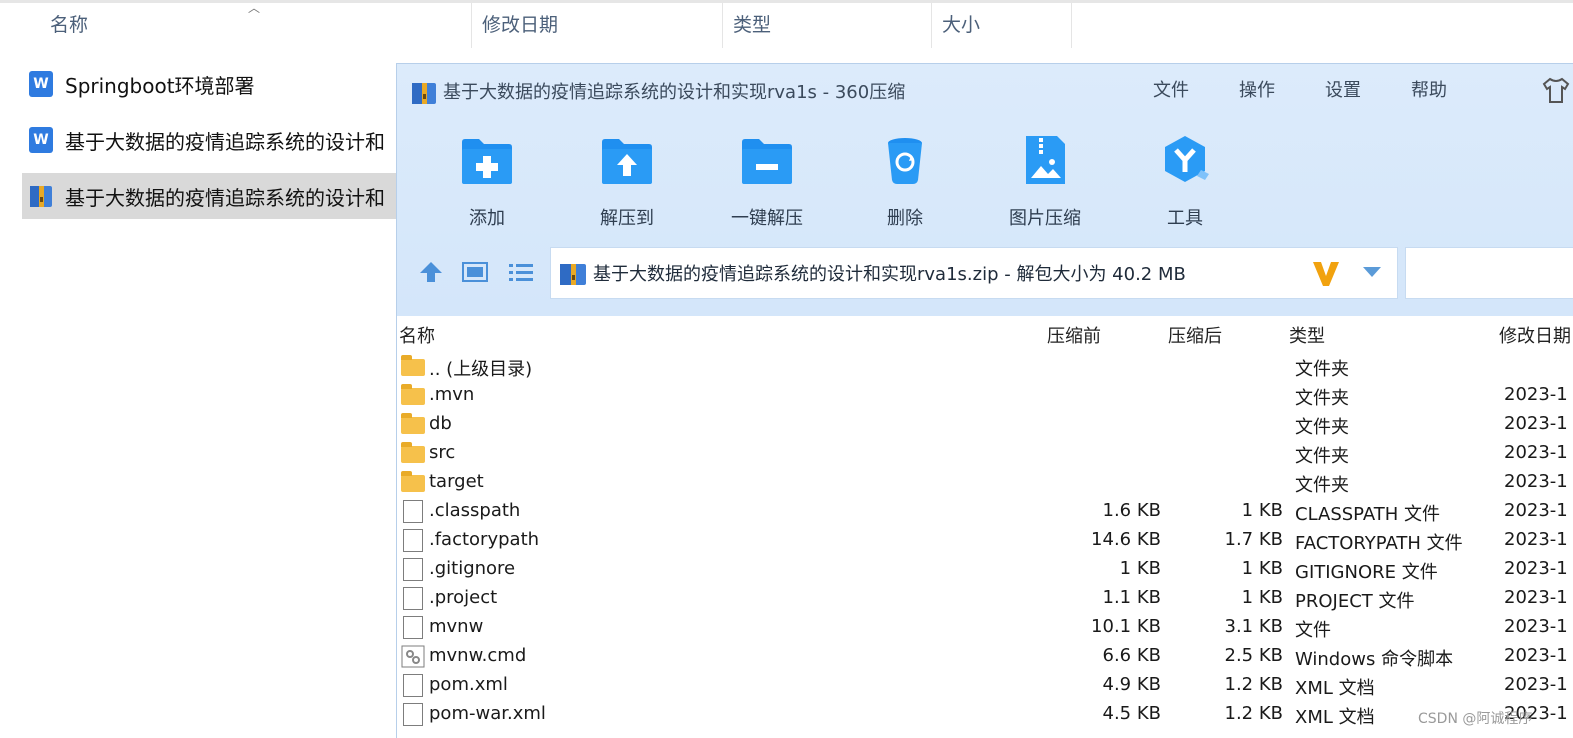 The width and height of the screenshot is (1573, 738). What do you see at coordinates (1195, 335) in the screenshot?
I see `col-size-after: 压缩后` at bounding box center [1195, 335].